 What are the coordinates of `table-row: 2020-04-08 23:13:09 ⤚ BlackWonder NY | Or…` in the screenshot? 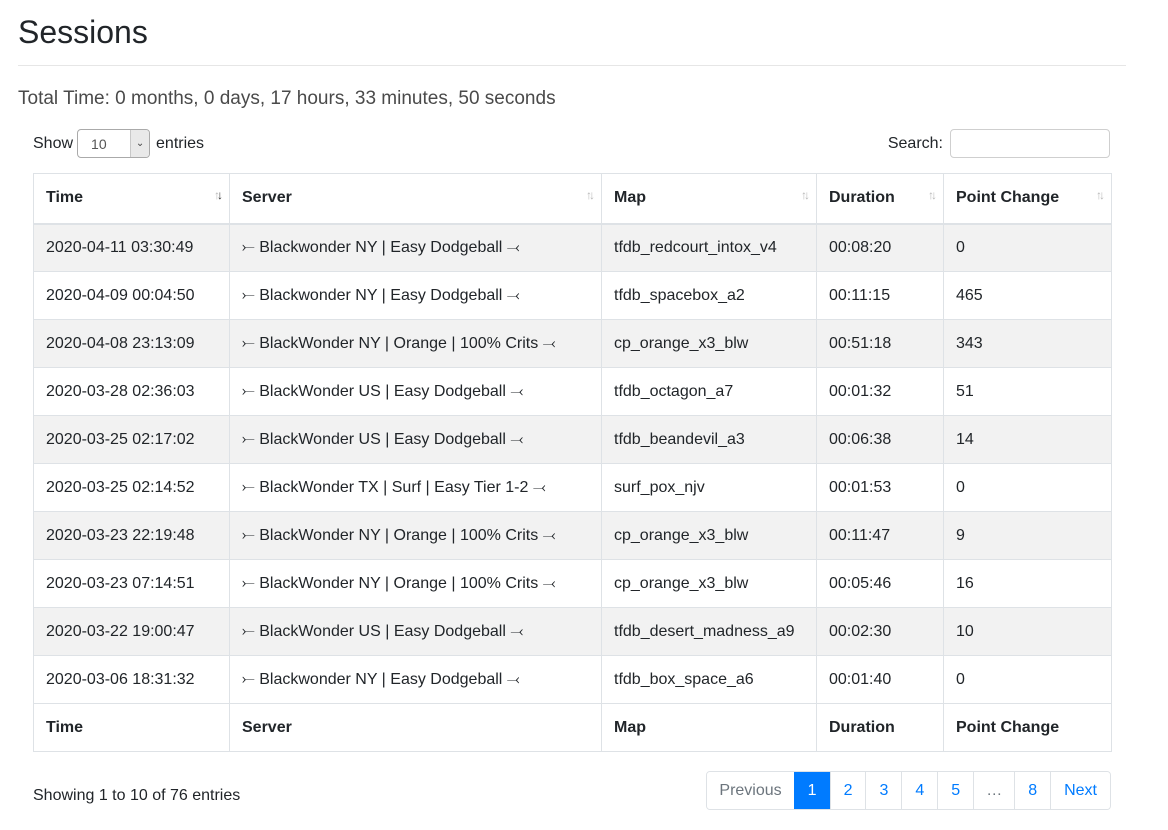 It's located at (572, 343).